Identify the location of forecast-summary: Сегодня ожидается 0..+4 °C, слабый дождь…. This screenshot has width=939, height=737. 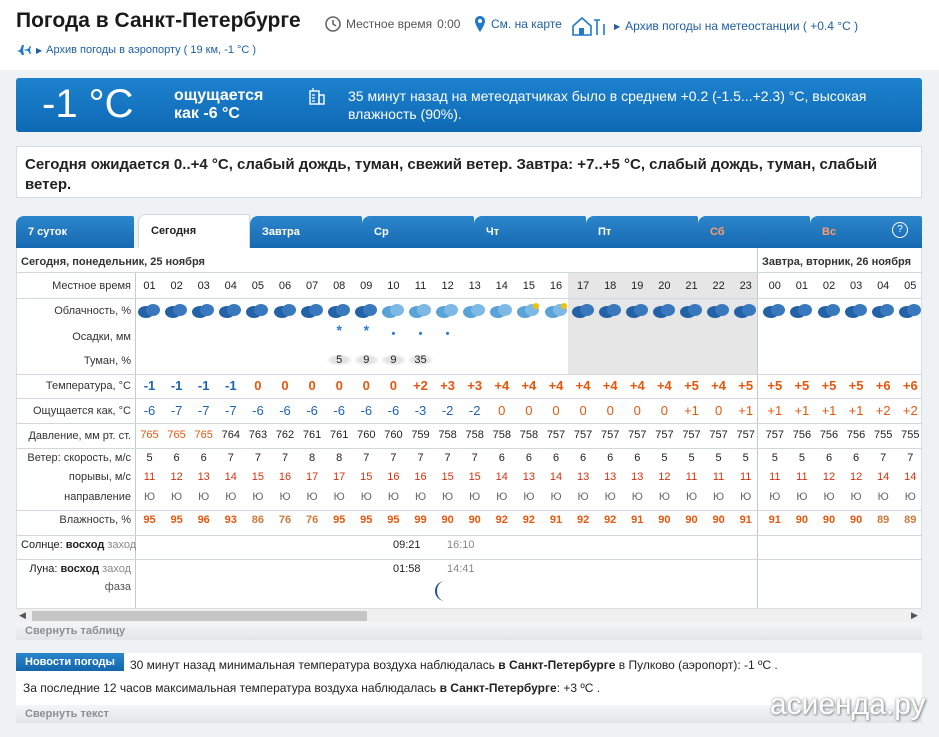
(469, 172).